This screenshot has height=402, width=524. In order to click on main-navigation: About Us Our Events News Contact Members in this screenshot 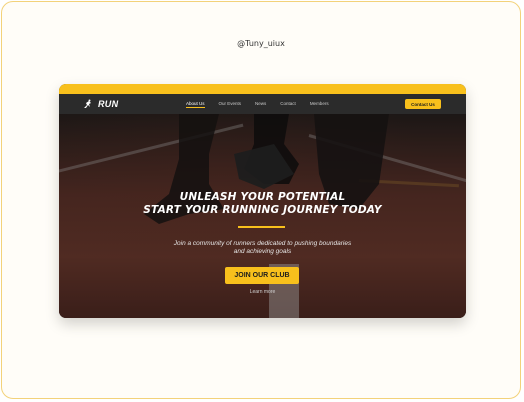, I will do `click(257, 104)`.